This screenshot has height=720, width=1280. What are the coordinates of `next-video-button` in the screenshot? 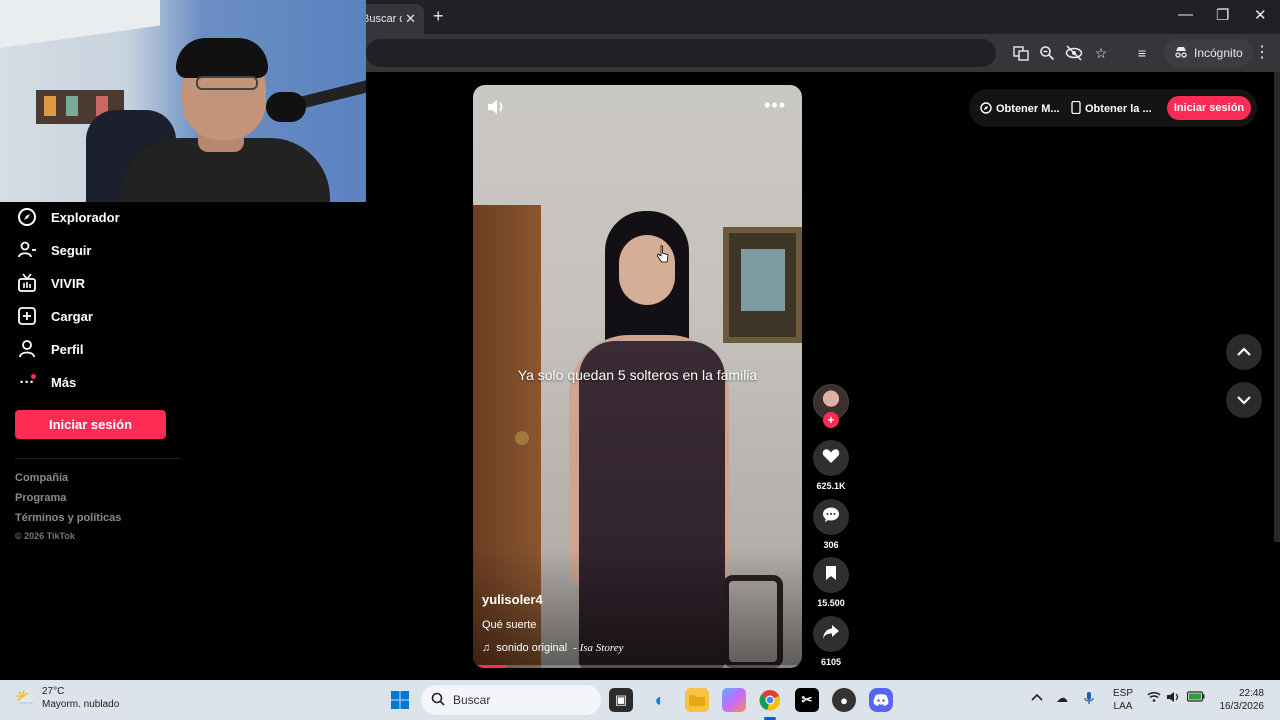 It's located at (1244, 400).